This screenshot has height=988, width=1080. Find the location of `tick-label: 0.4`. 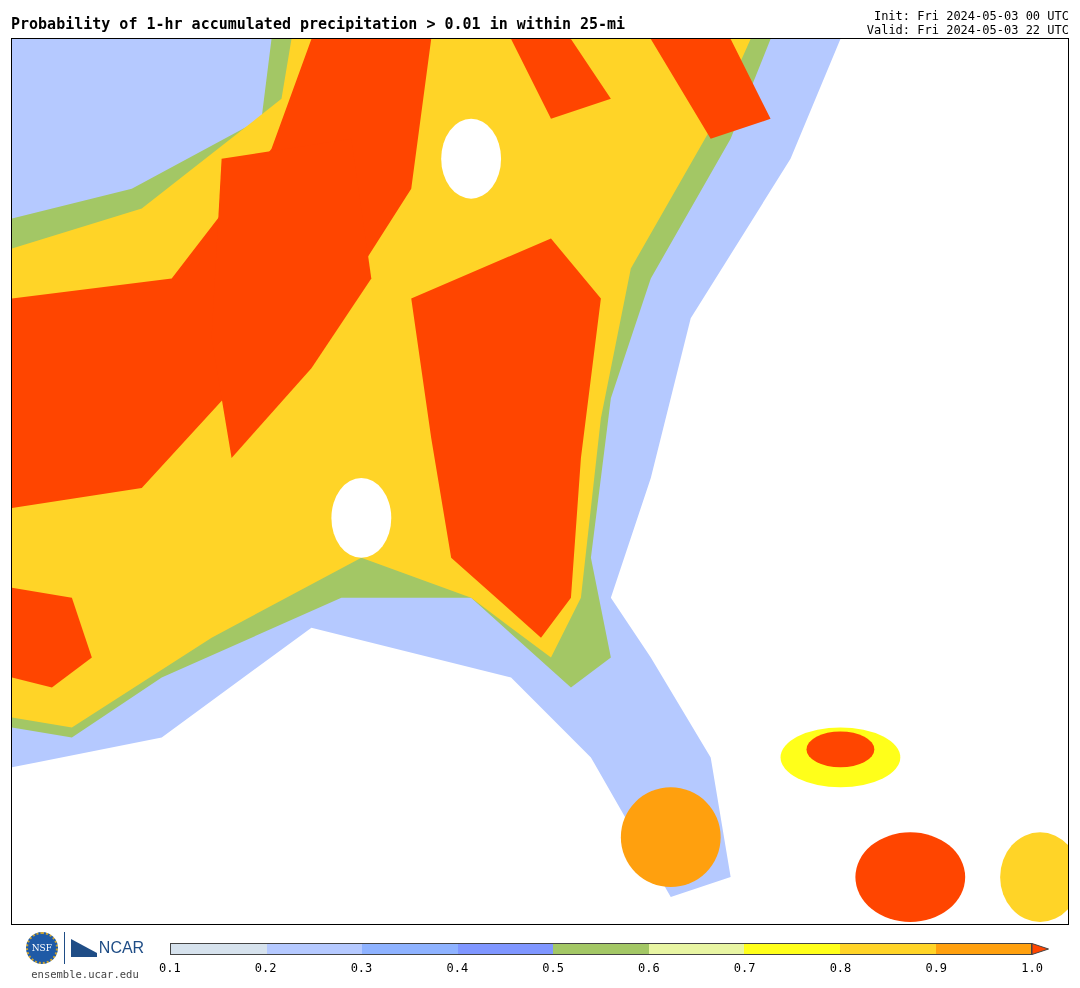

tick-label: 0.4 is located at coordinates (457, 968).